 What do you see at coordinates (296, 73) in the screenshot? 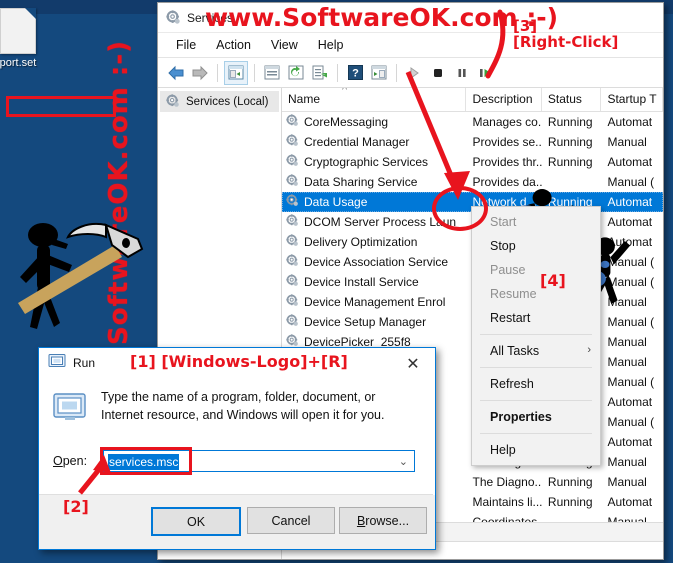
I see `refresh-icon` at bounding box center [296, 73].